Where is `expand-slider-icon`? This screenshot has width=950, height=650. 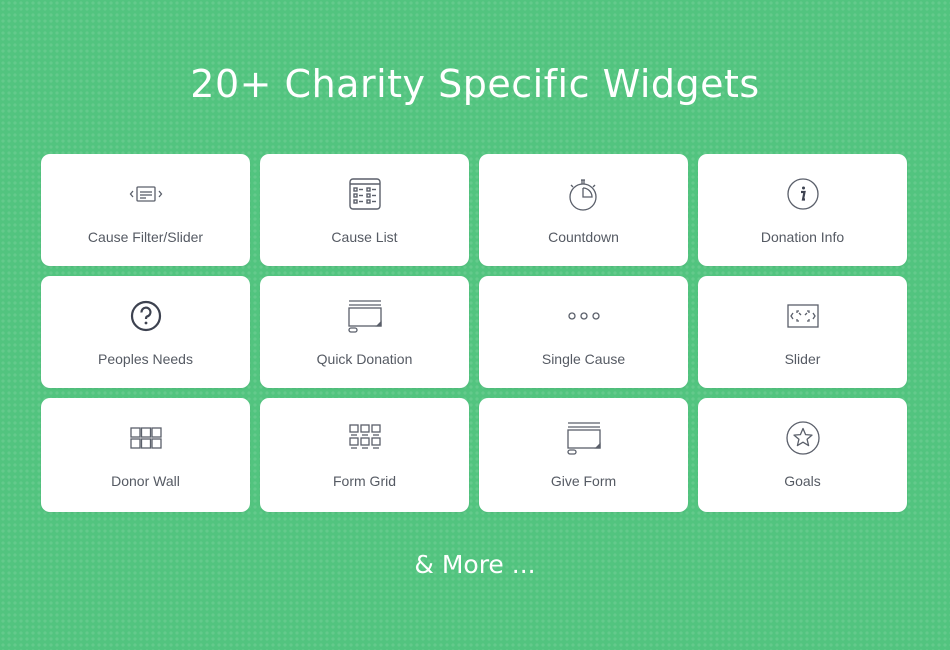 expand-slider-icon is located at coordinates (803, 316).